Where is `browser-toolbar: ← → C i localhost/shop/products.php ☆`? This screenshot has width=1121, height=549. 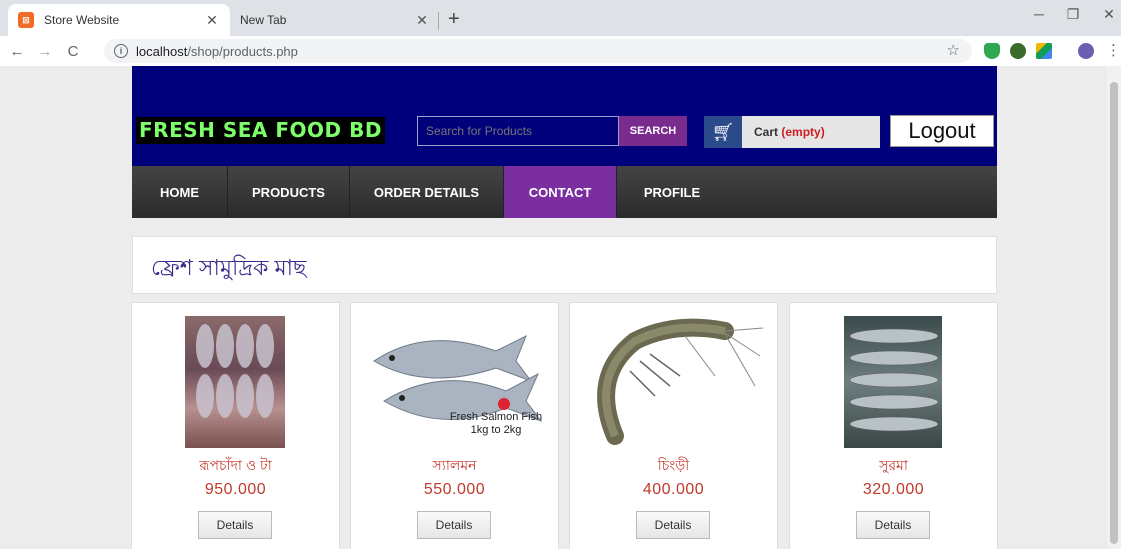
browser-toolbar: ← → C i localhost/shop/products.php ☆ is located at coordinates (560, 51).